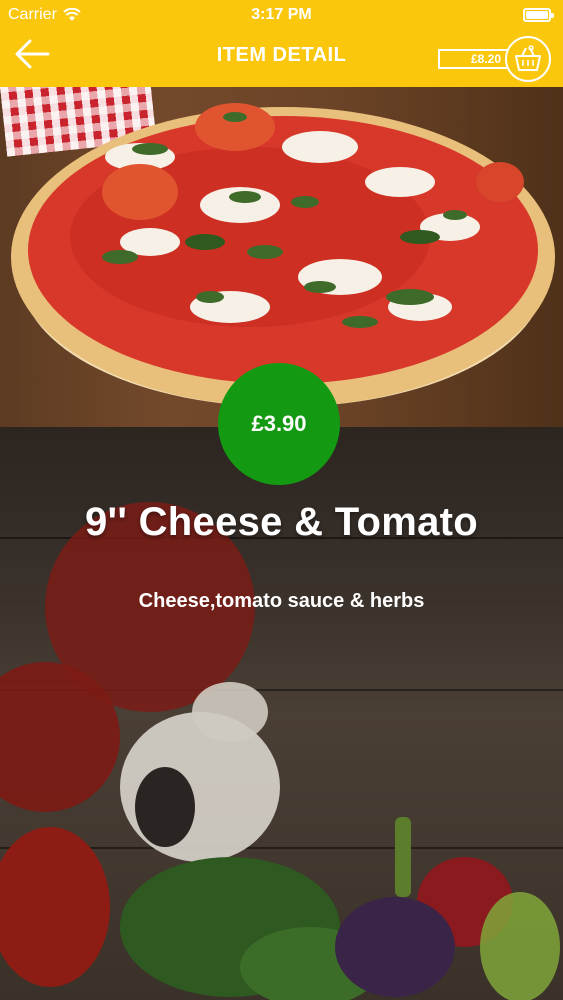 The width and height of the screenshot is (563, 1000). What do you see at coordinates (281, 43) in the screenshot?
I see `top-bar: Carrier 3:17 PM ITEM DETAIL £8.20` at bounding box center [281, 43].